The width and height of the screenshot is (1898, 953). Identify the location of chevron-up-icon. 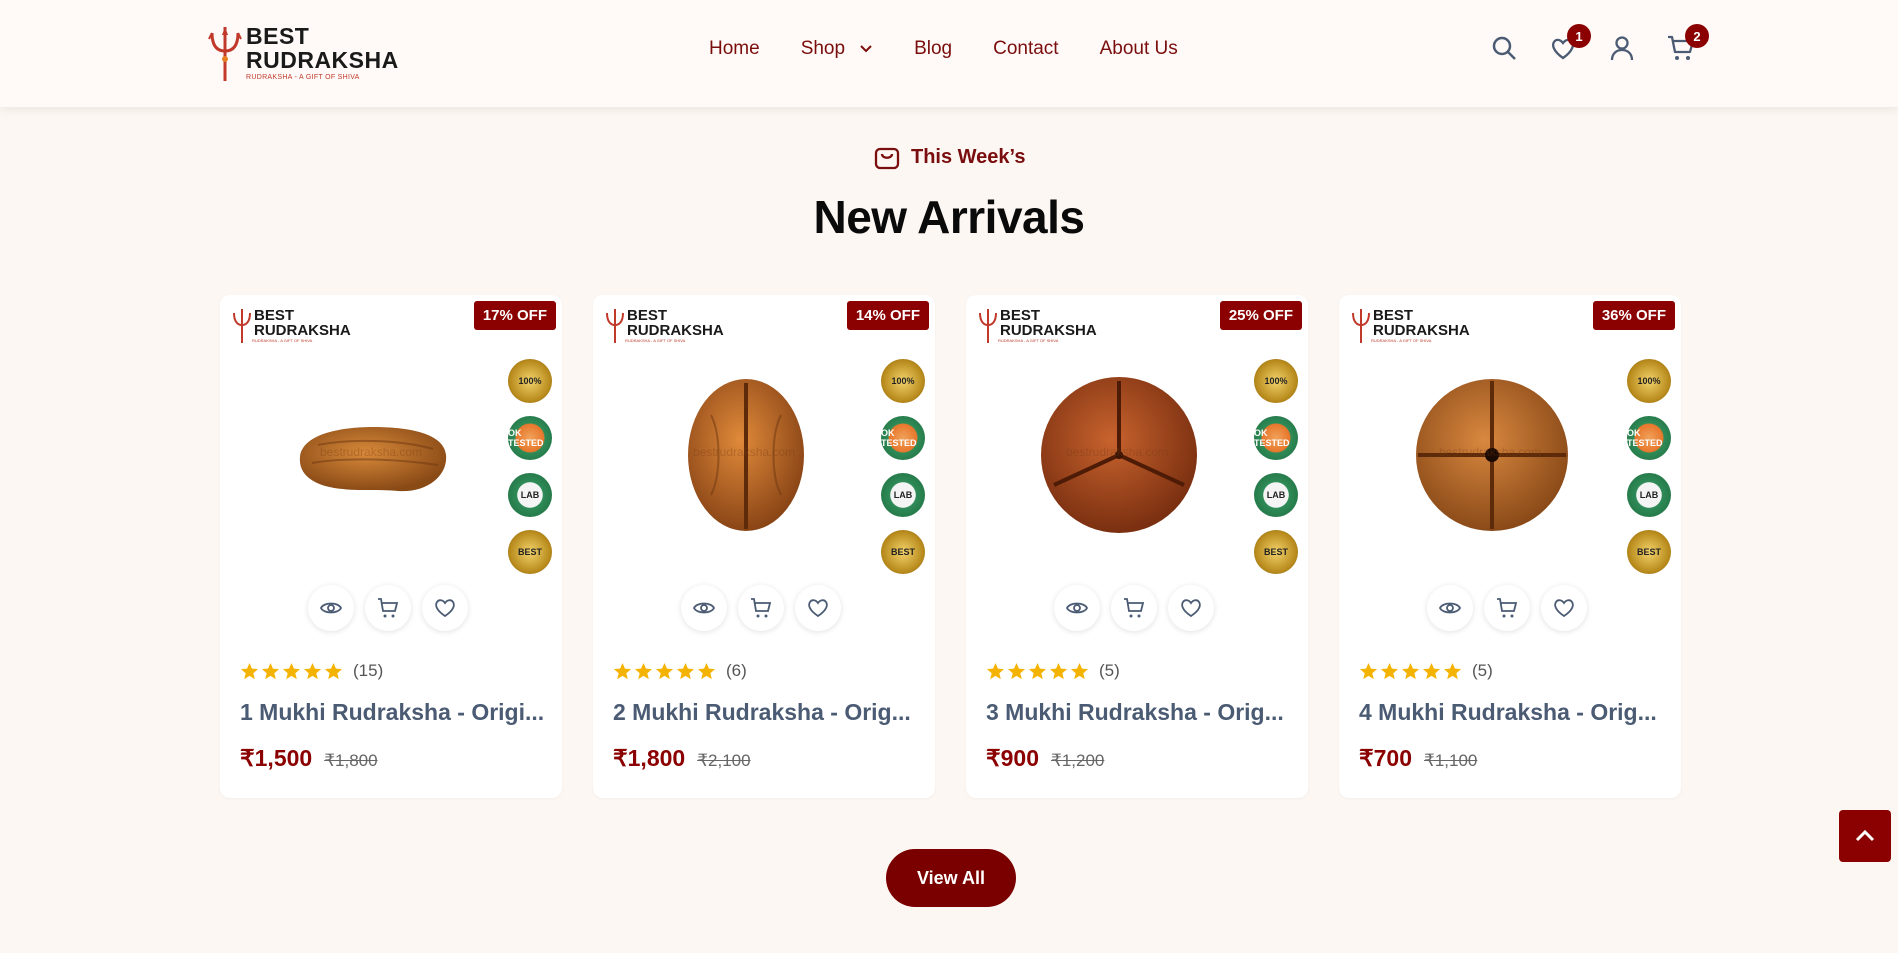
(1865, 835).